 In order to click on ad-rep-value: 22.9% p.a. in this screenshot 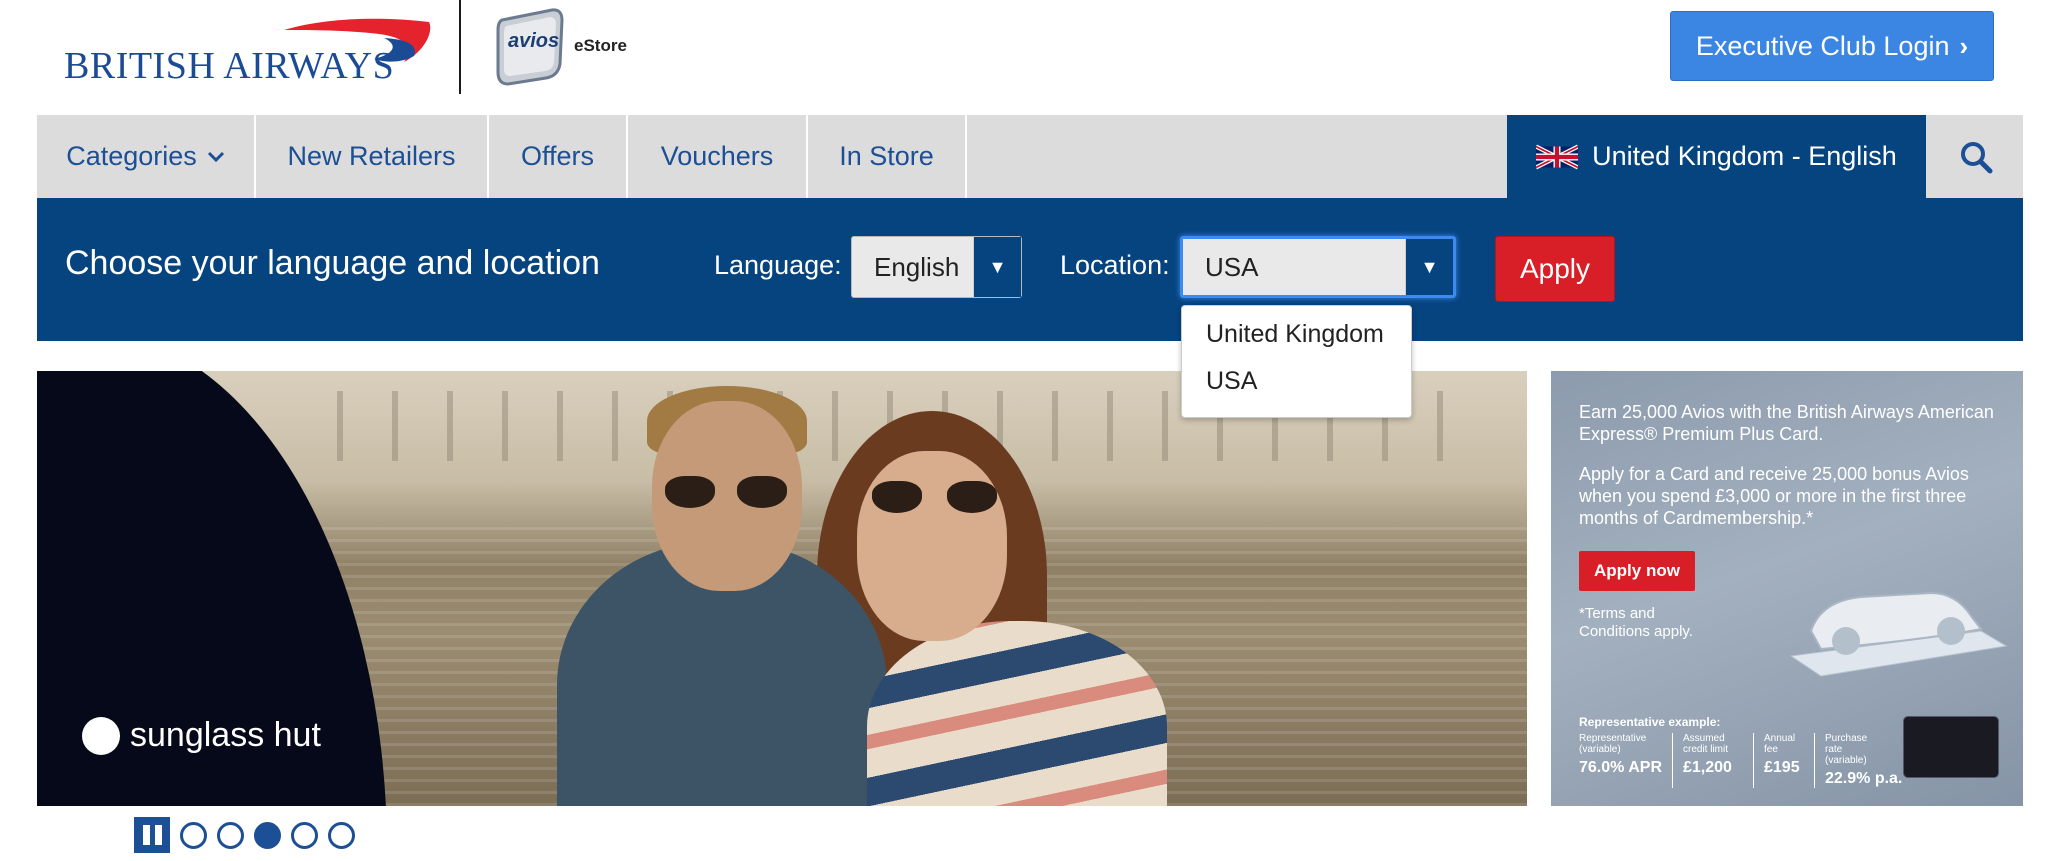, I will do `click(1864, 778)`.